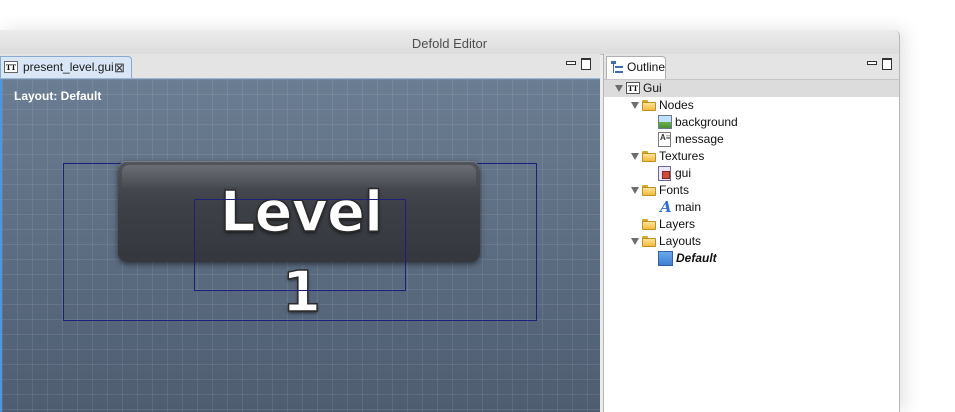 The width and height of the screenshot is (955, 412). Describe the element at coordinates (751, 122) in the screenshot. I see `tree-item-background: background` at that location.